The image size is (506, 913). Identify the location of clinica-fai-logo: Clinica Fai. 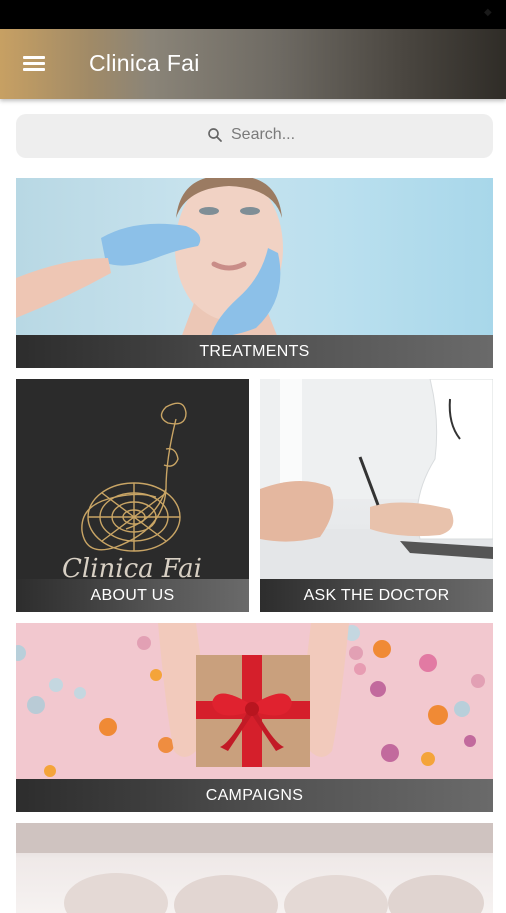
(132, 490).